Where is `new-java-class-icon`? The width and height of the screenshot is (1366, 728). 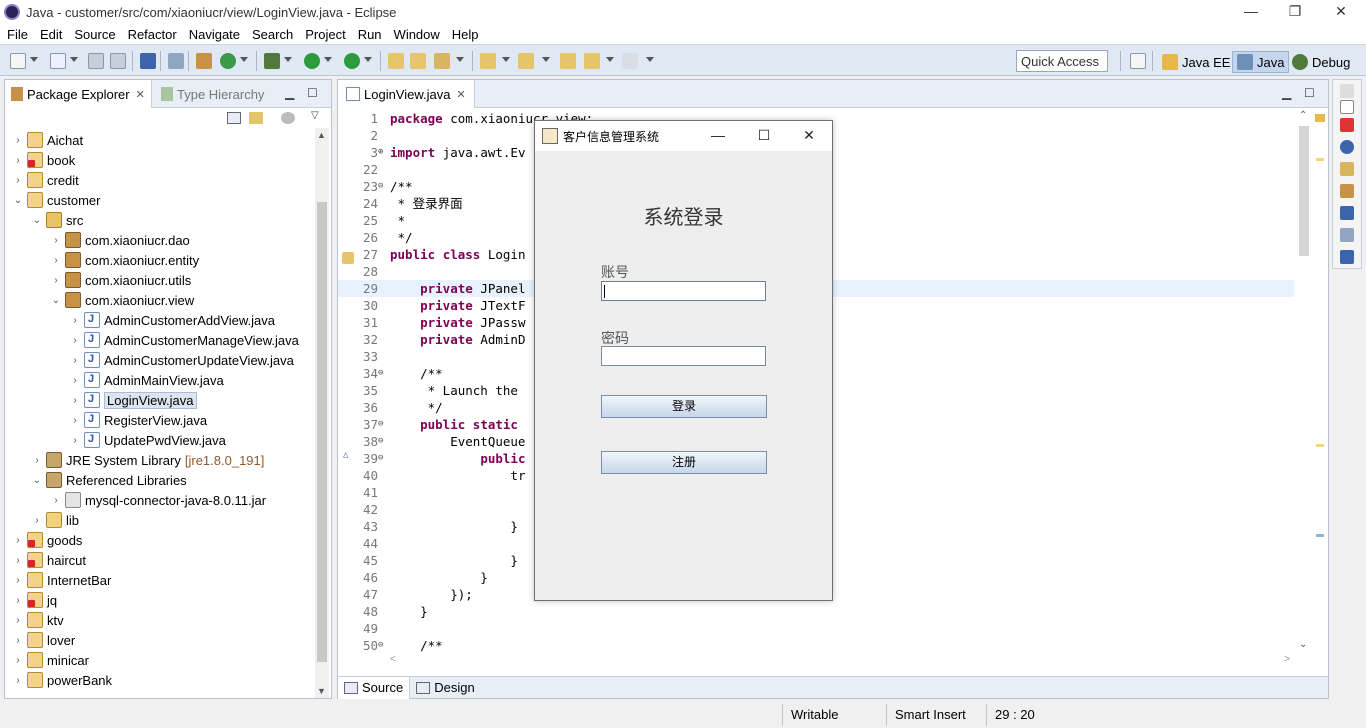
new-java-class-icon is located at coordinates (228, 61).